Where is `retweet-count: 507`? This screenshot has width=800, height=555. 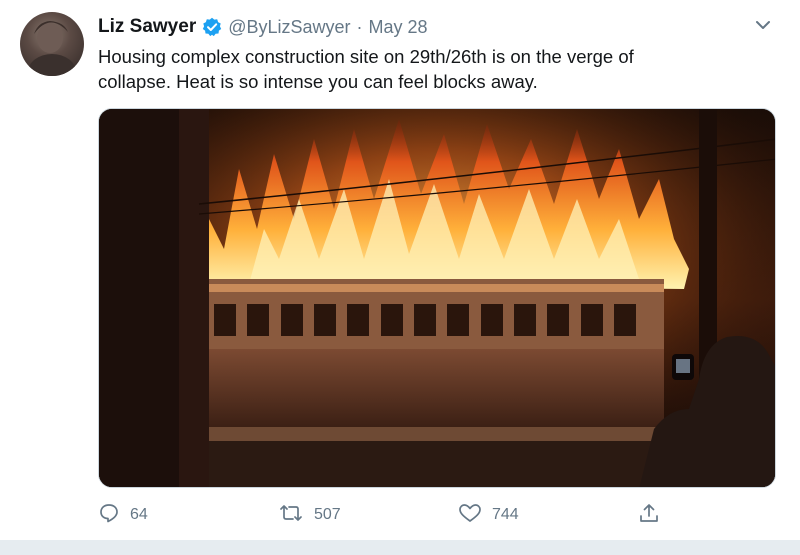 retweet-count: 507 is located at coordinates (327, 514).